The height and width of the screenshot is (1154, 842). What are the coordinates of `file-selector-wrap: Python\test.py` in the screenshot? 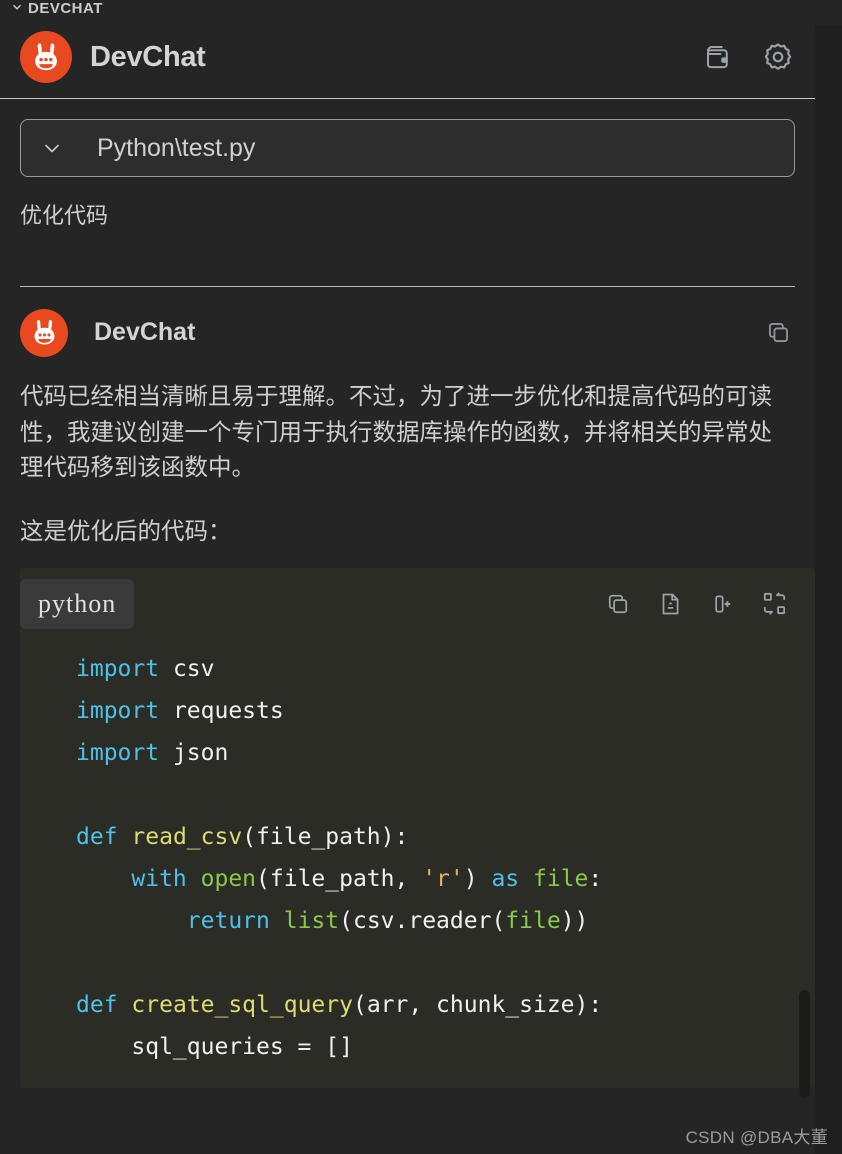 It's located at (407, 138).